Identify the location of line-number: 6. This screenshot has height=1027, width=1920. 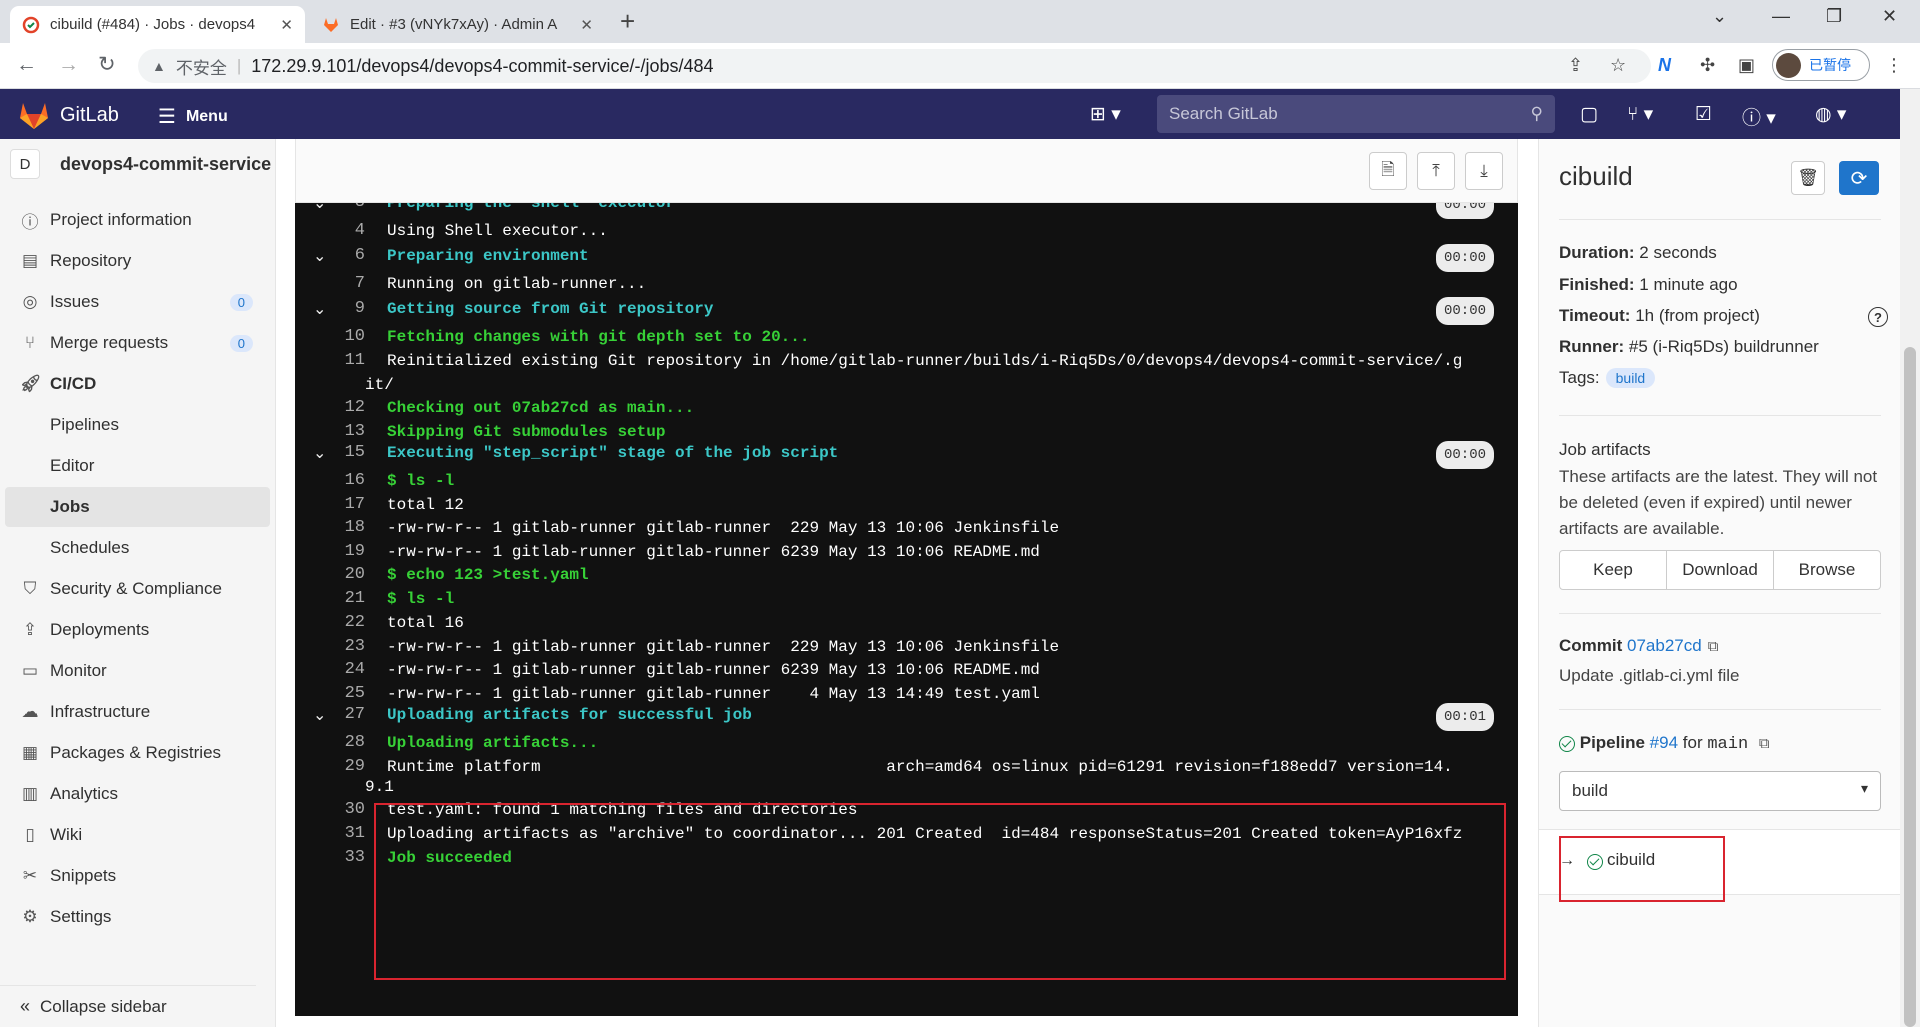
(347, 256).